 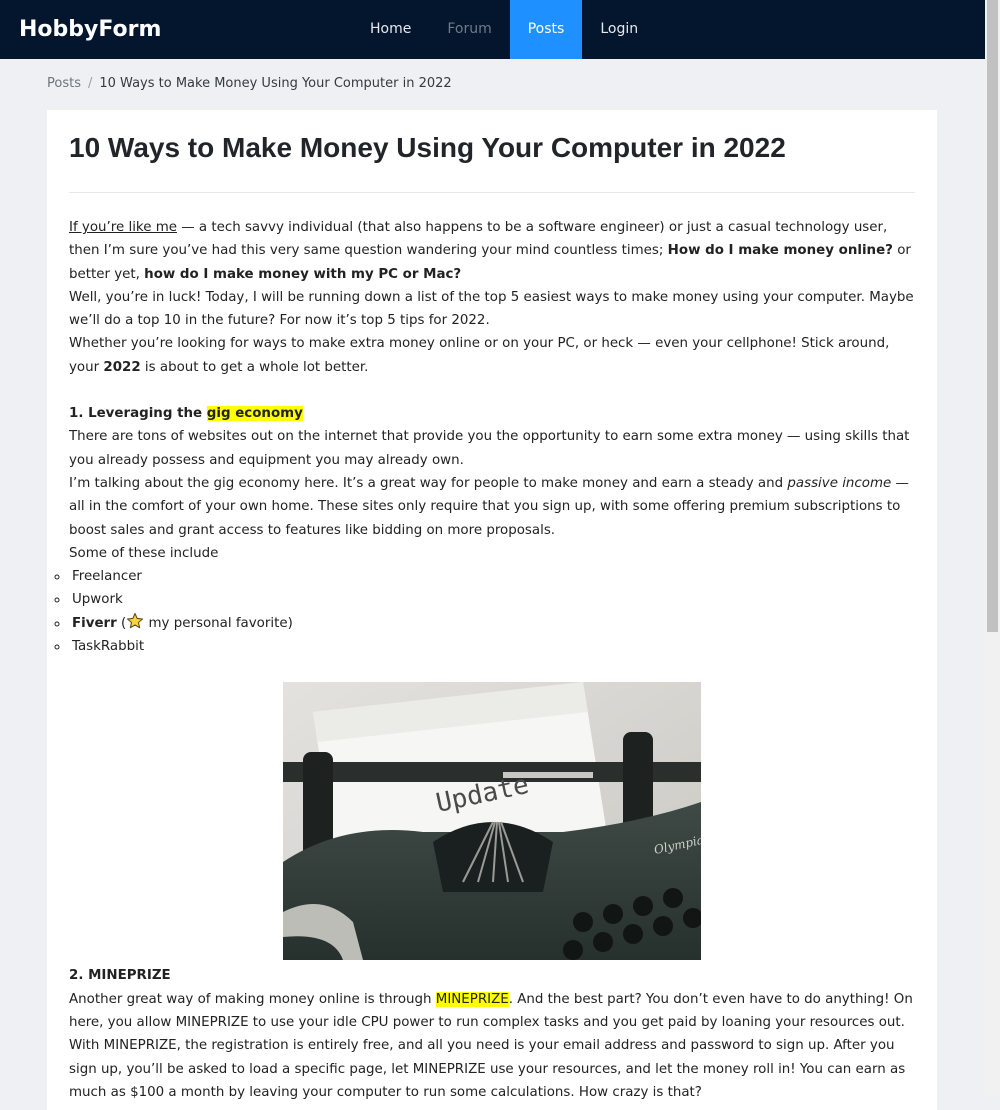 I want to click on typewriter-image: Update Olympia, so click(x=492, y=821).